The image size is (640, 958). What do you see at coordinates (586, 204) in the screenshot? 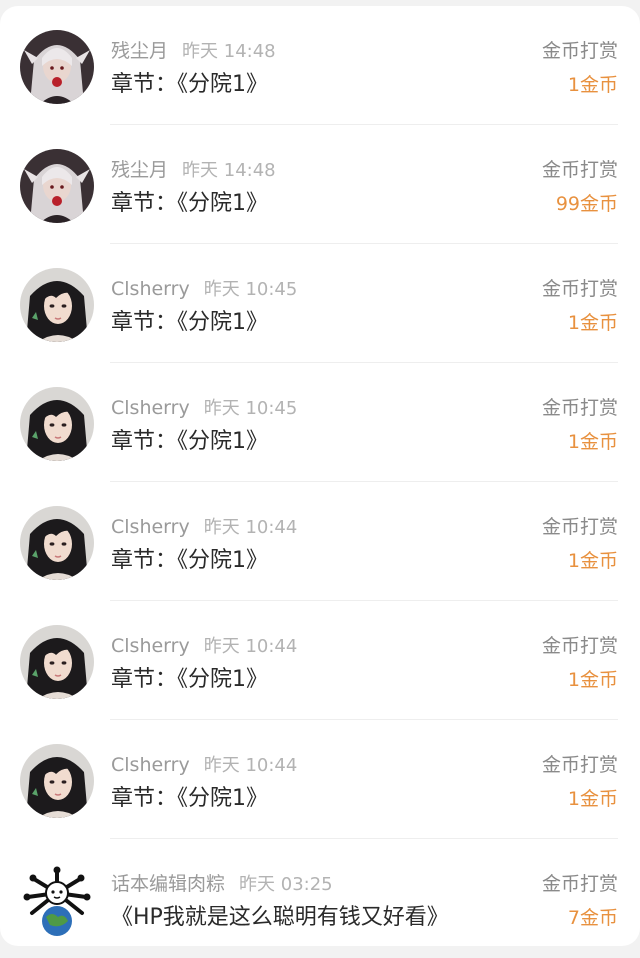
I see `reward-amount: 99金币` at bounding box center [586, 204].